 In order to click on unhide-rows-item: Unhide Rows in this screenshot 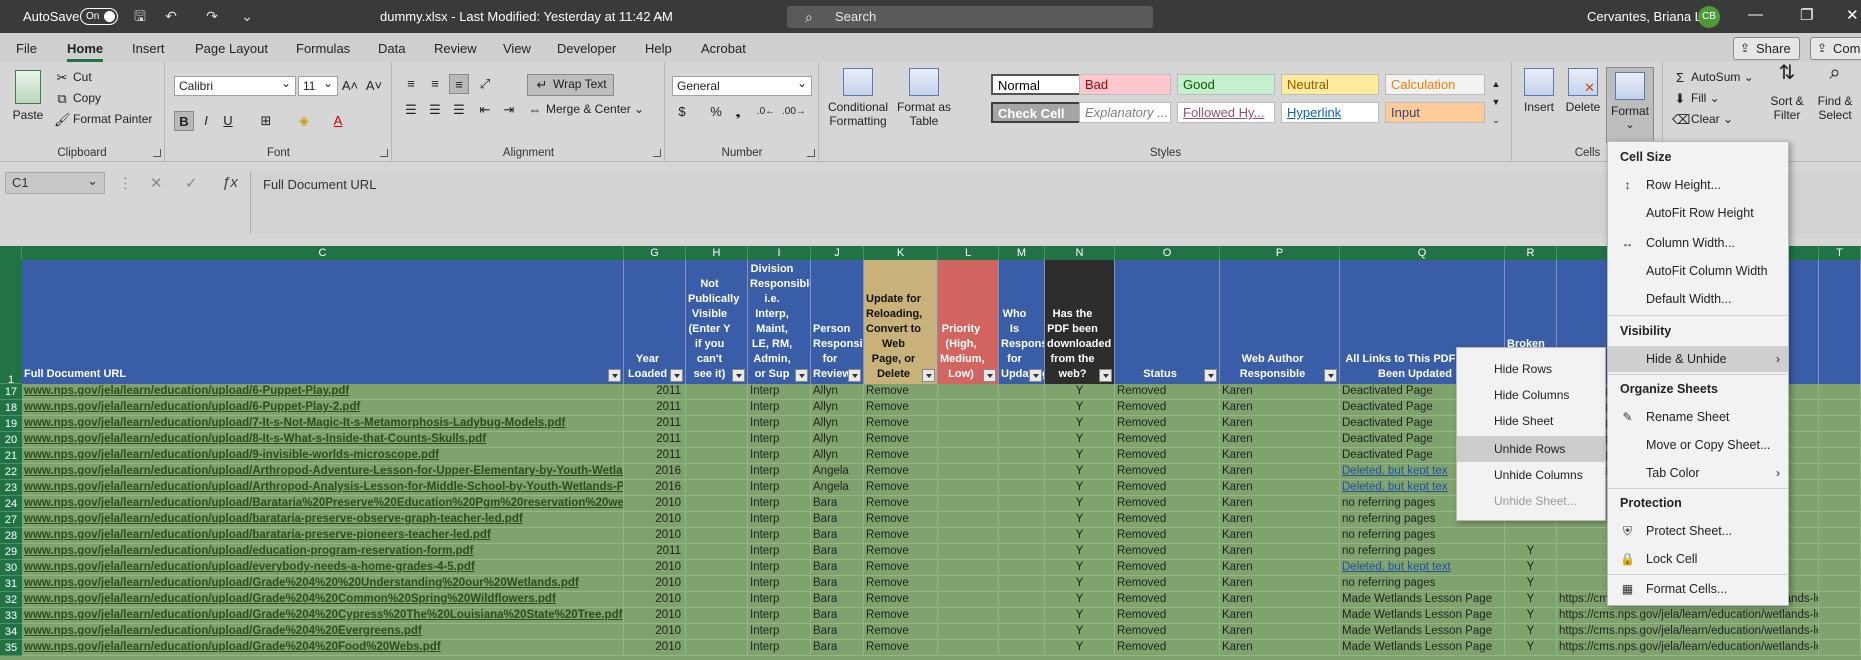, I will do `click(1531, 449)`.